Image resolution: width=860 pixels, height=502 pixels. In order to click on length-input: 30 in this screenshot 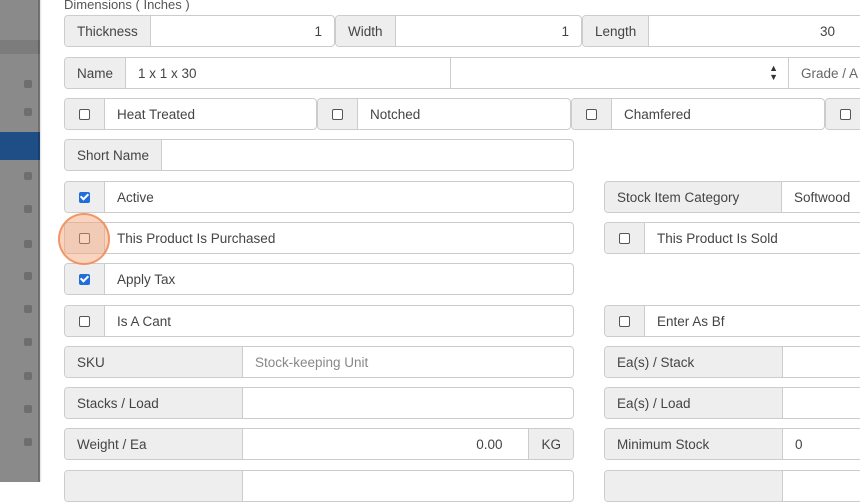, I will do `click(754, 31)`.